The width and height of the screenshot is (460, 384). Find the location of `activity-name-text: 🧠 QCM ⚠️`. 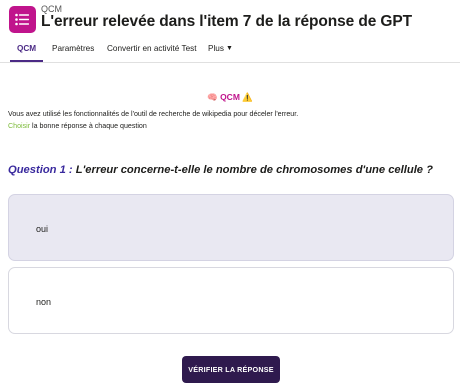

activity-name-text: 🧠 QCM ⚠️ is located at coordinates (230, 97).